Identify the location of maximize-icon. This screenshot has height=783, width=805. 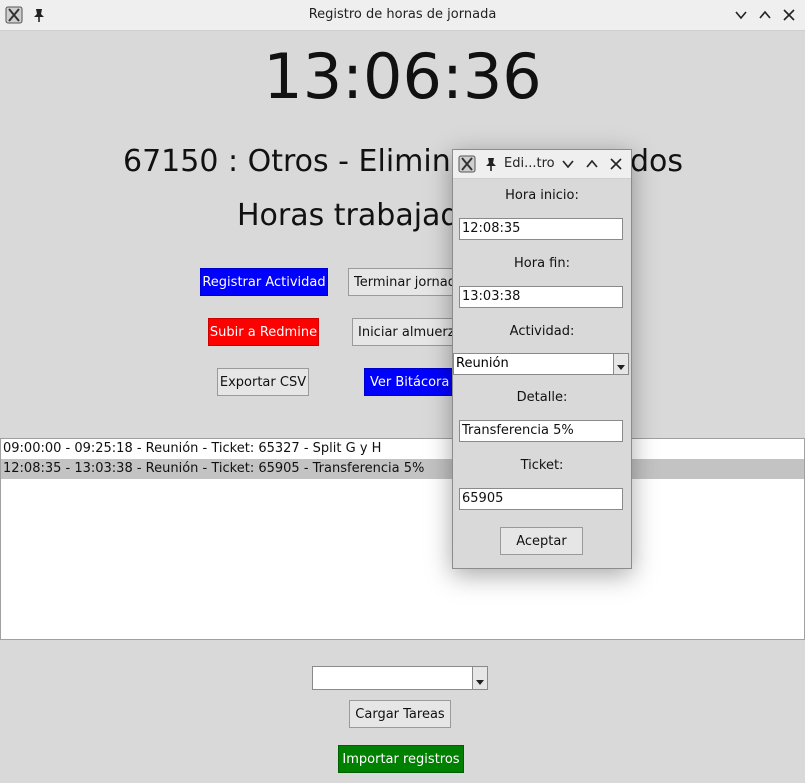
(765, 15).